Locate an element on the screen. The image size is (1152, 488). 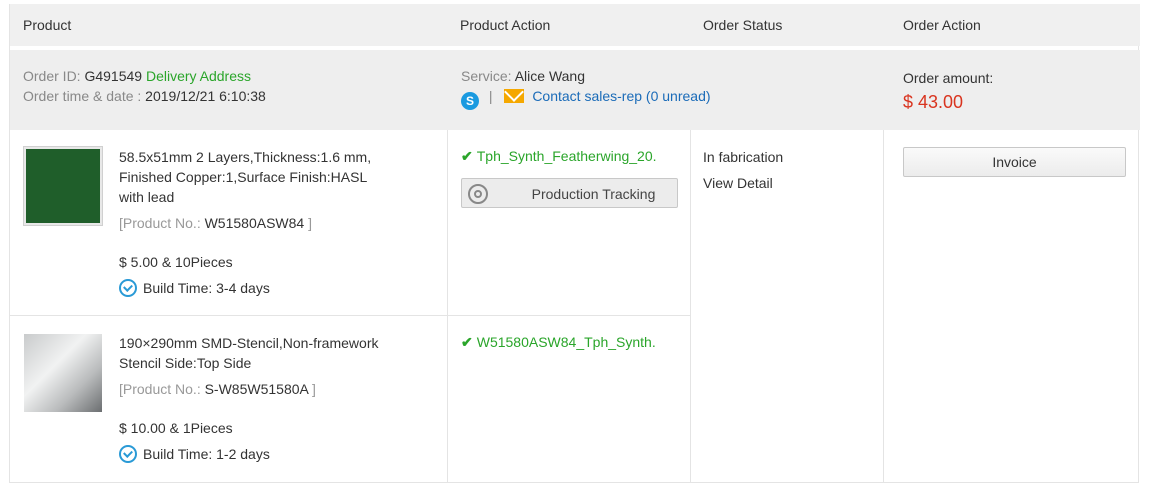
order-id-line: Order ID: G491549 Delivery Address is located at coordinates (137, 76).